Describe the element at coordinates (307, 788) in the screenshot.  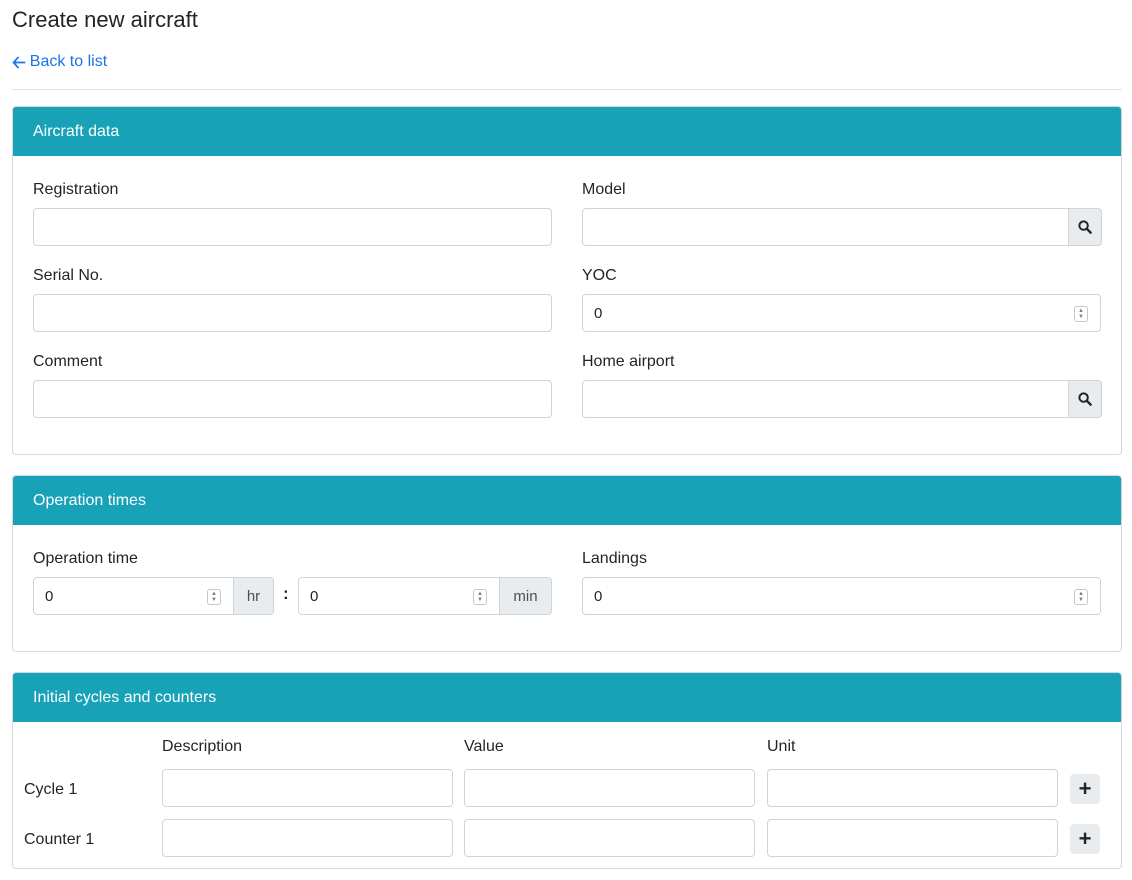
I see `cycle-description-input` at that location.